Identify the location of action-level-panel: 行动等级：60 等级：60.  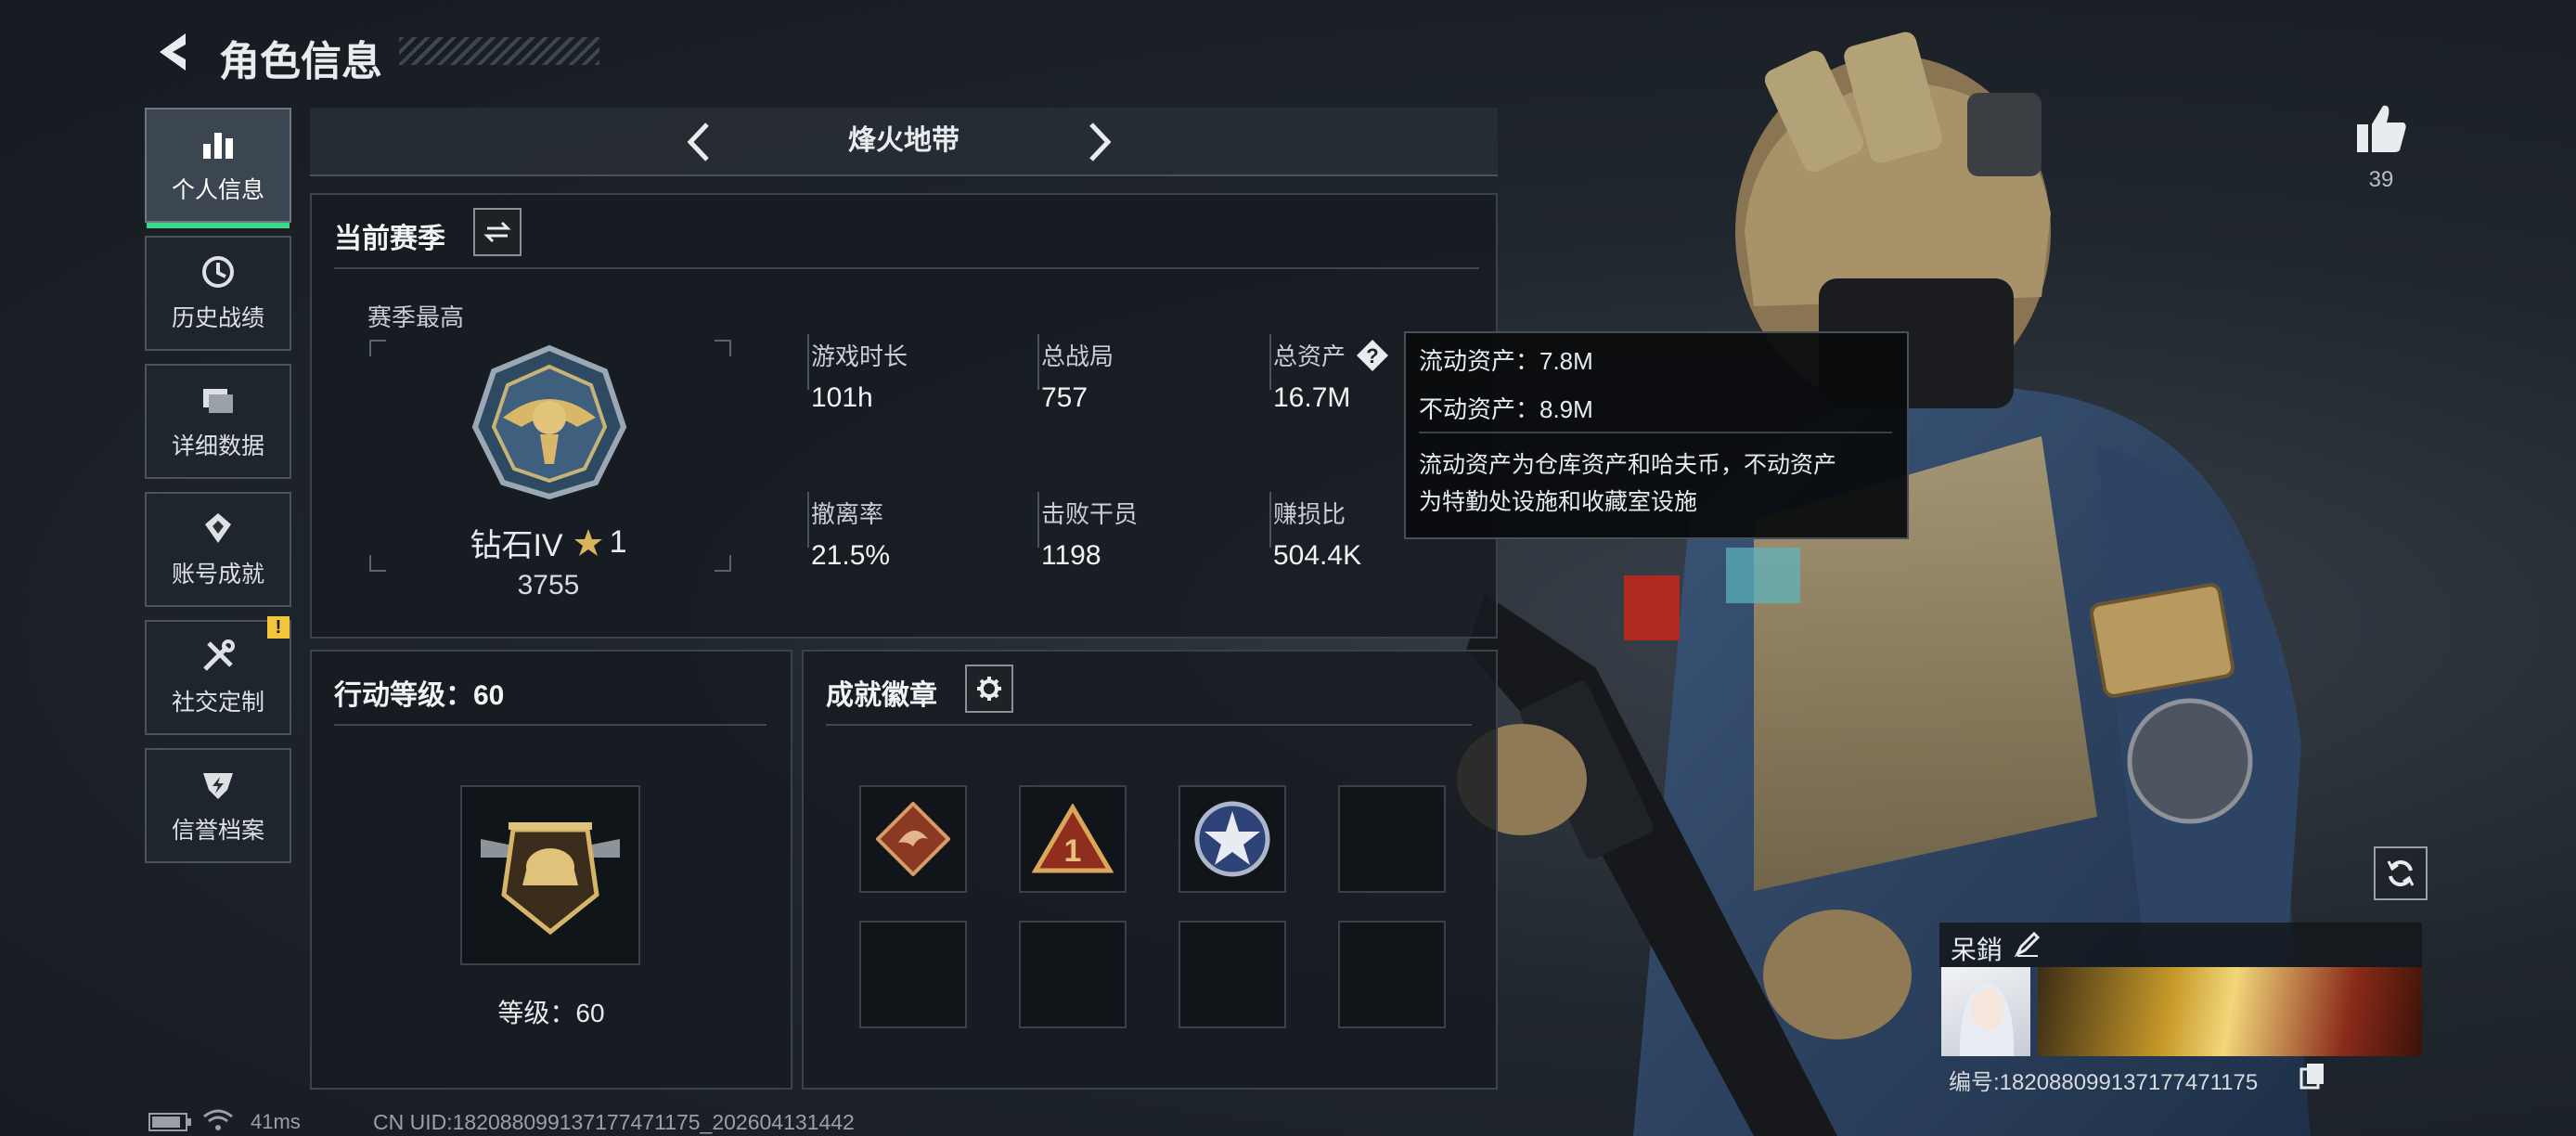
(551, 870).